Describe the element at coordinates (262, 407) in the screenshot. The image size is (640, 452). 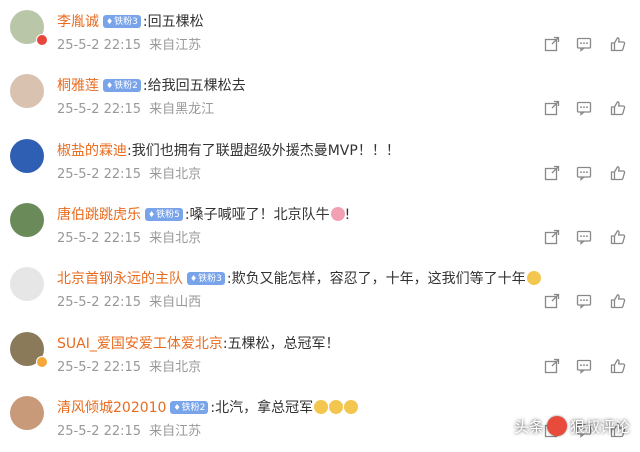
I see `comment-text: :北汽，拿总冠军` at that location.